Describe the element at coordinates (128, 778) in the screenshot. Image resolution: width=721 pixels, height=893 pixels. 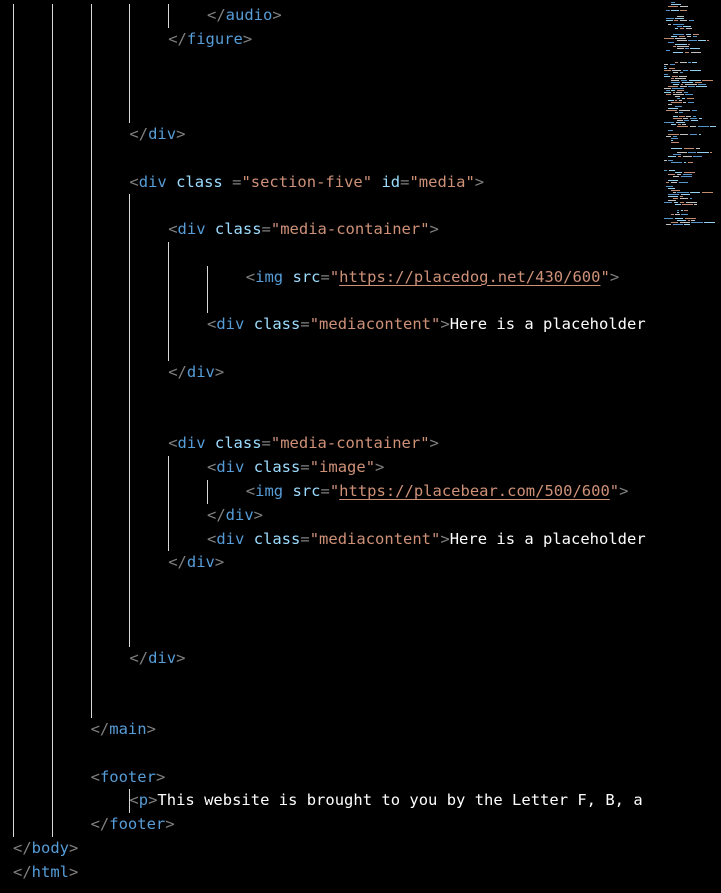
I see `code-line: <footer>` at that location.